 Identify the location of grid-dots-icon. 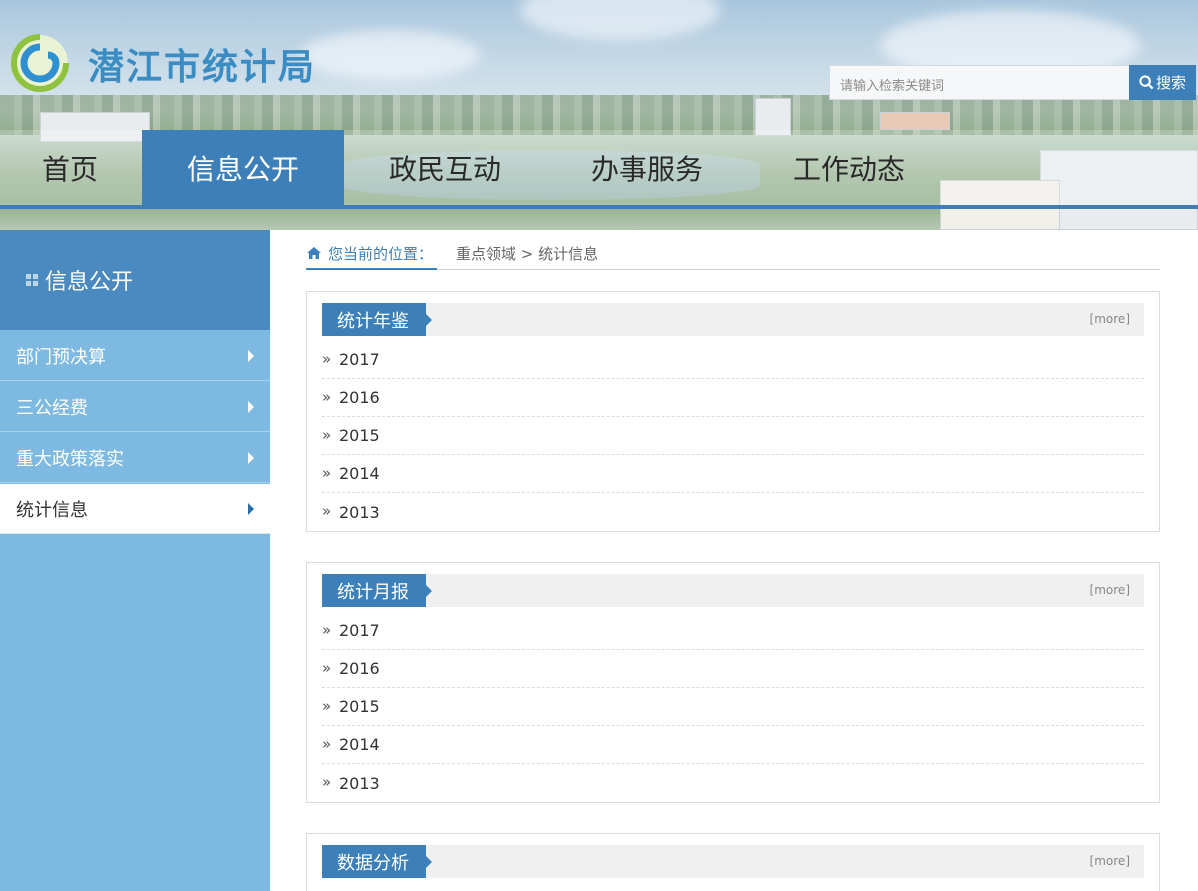
(32, 280).